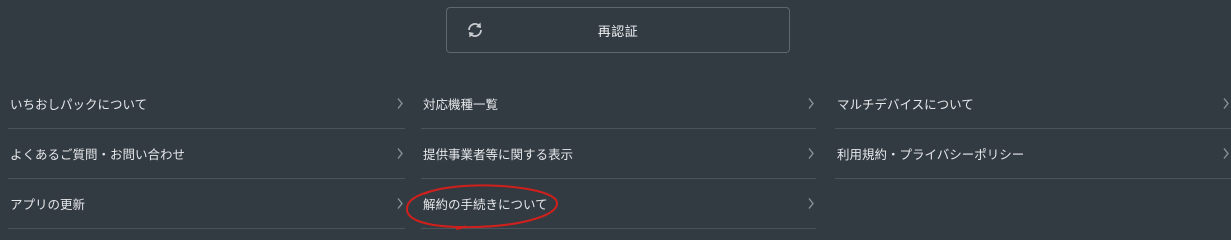 This screenshot has width=1231, height=240. What do you see at coordinates (206, 104) in the screenshot?
I see `menu-item-ichioshi-pack: いちおしパックについて` at bounding box center [206, 104].